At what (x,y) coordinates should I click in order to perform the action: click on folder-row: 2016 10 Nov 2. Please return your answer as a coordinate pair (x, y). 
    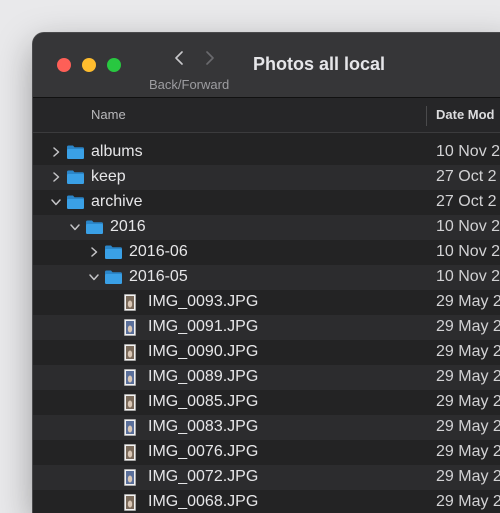
    Looking at the image, I should click on (266, 227).